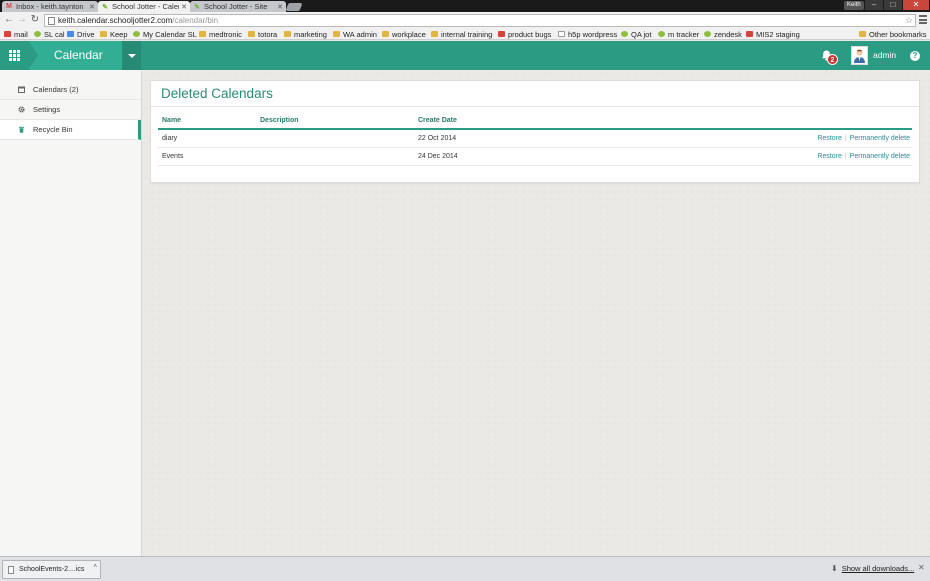 This screenshot has height=581, width=930. Describe the element at coordinates (70, 110) in the screenshot. I see `sidebar-item-settings: Settings` at that location.